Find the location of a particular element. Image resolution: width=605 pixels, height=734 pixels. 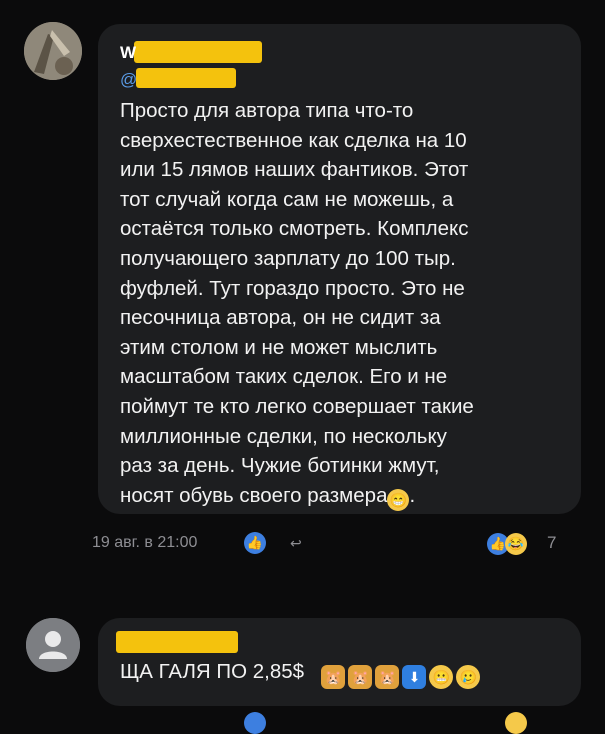

end-punctuation: . is located at coordinates (412, 495).